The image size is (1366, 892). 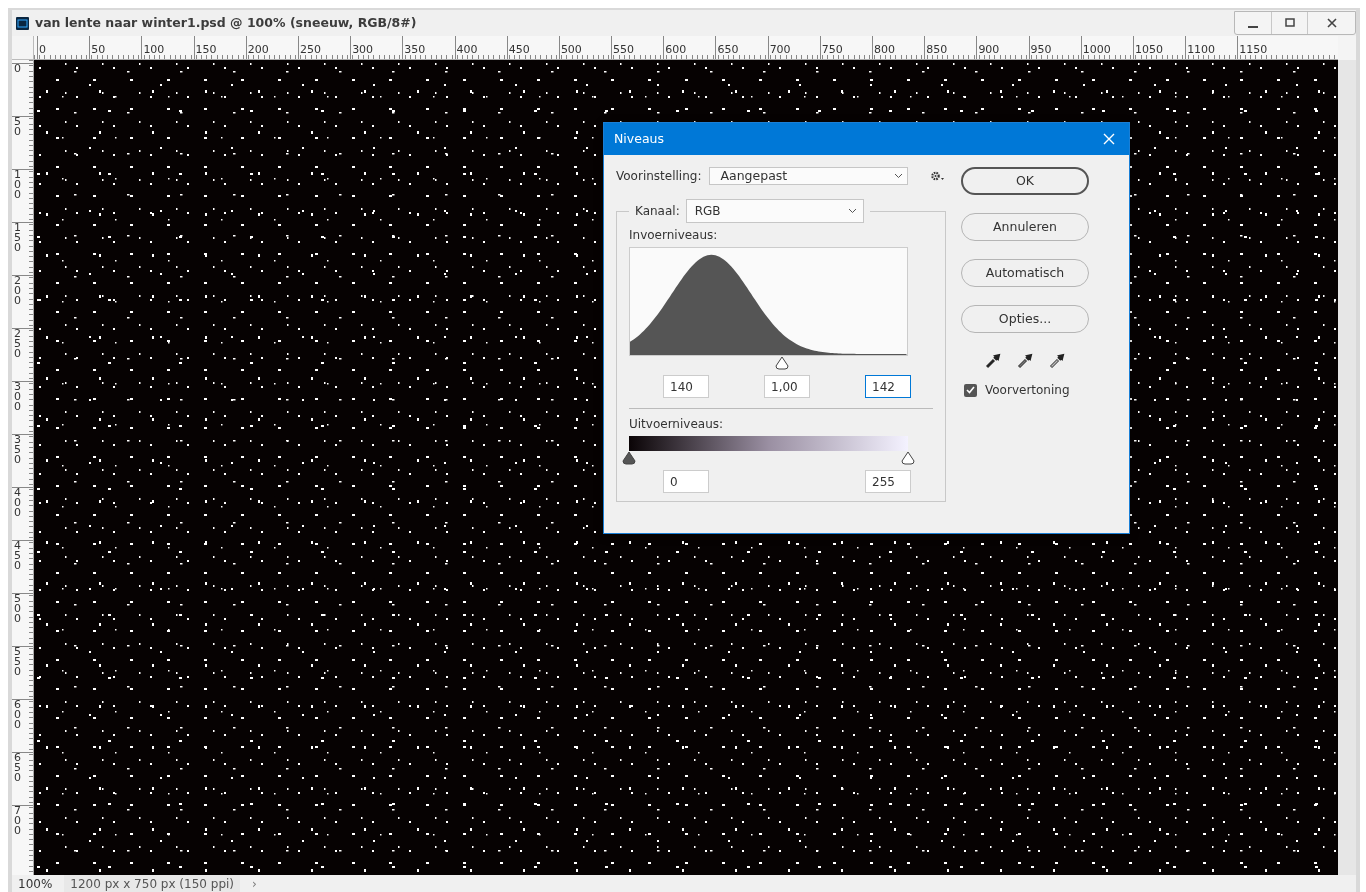 I want to click on ruler-label: 800, so click(x=884, y=50).